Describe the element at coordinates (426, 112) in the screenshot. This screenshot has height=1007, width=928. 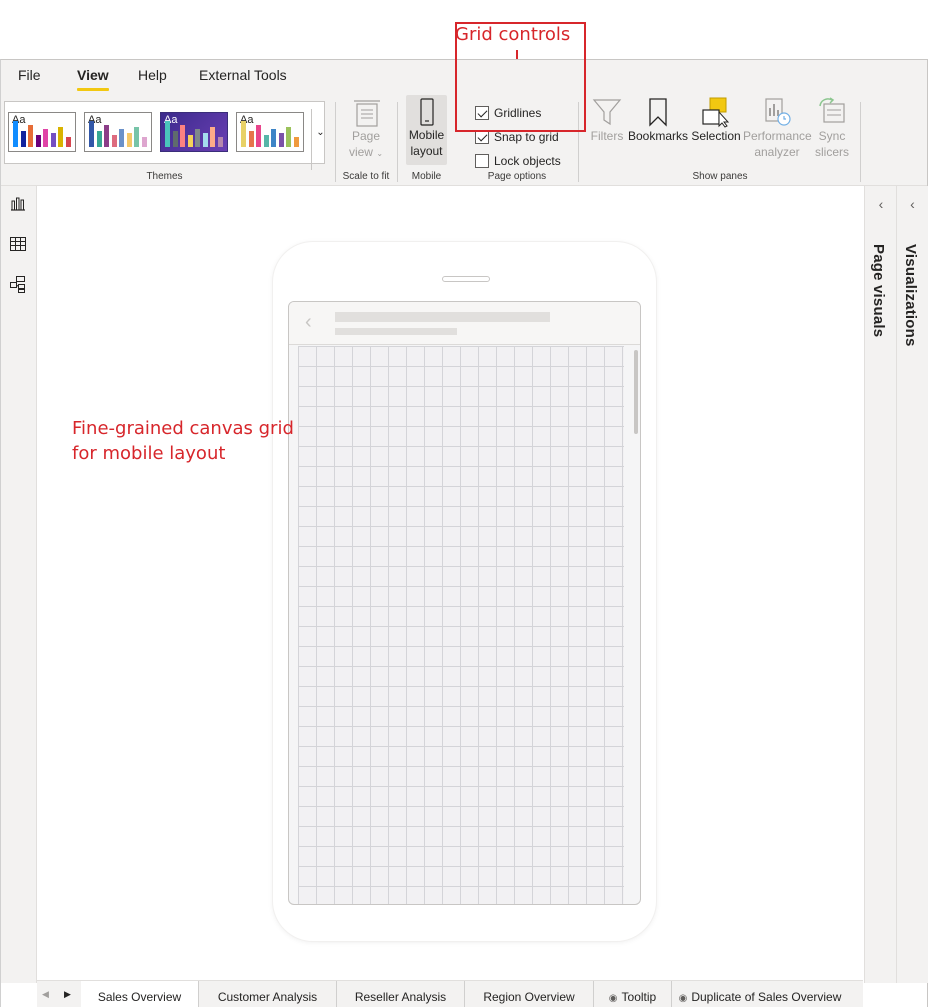
I see `mobile-phone-icon` at that location.